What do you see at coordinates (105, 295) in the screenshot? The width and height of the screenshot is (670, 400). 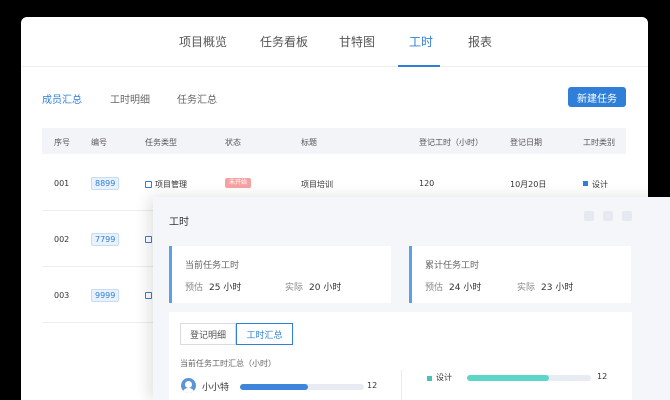 I see `row-code-badge: 9999` at bounding box center [105, 295].